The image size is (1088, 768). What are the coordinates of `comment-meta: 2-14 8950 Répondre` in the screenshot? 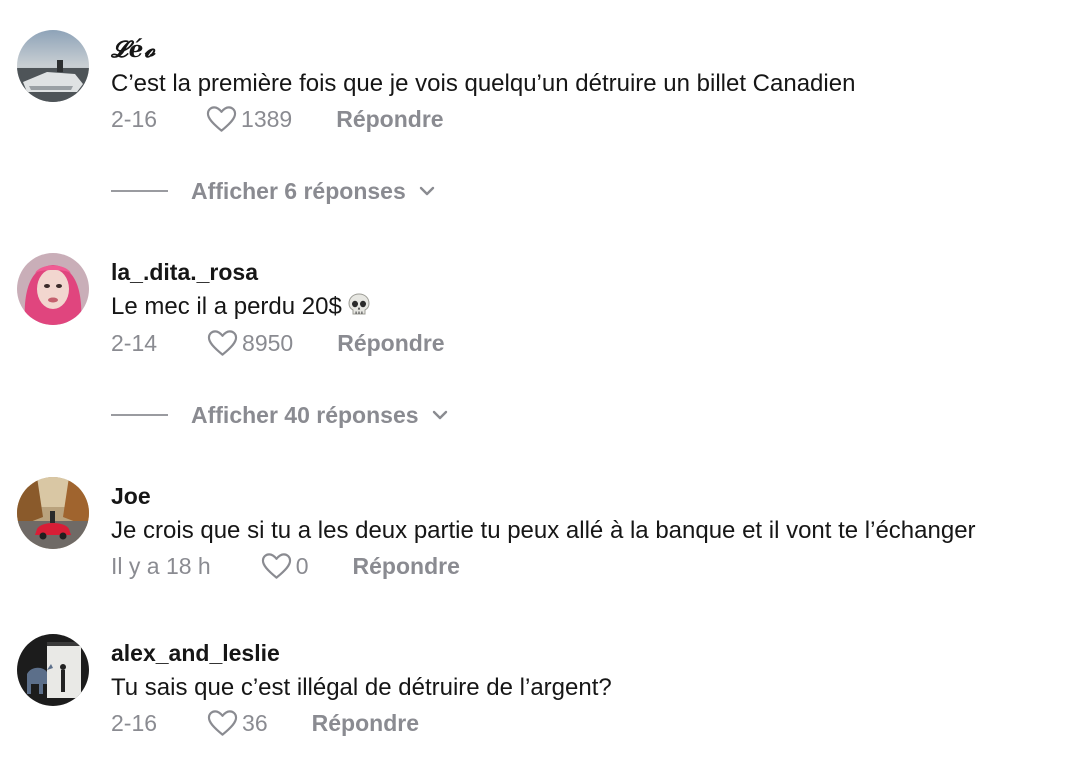 It's located at (278, 343).